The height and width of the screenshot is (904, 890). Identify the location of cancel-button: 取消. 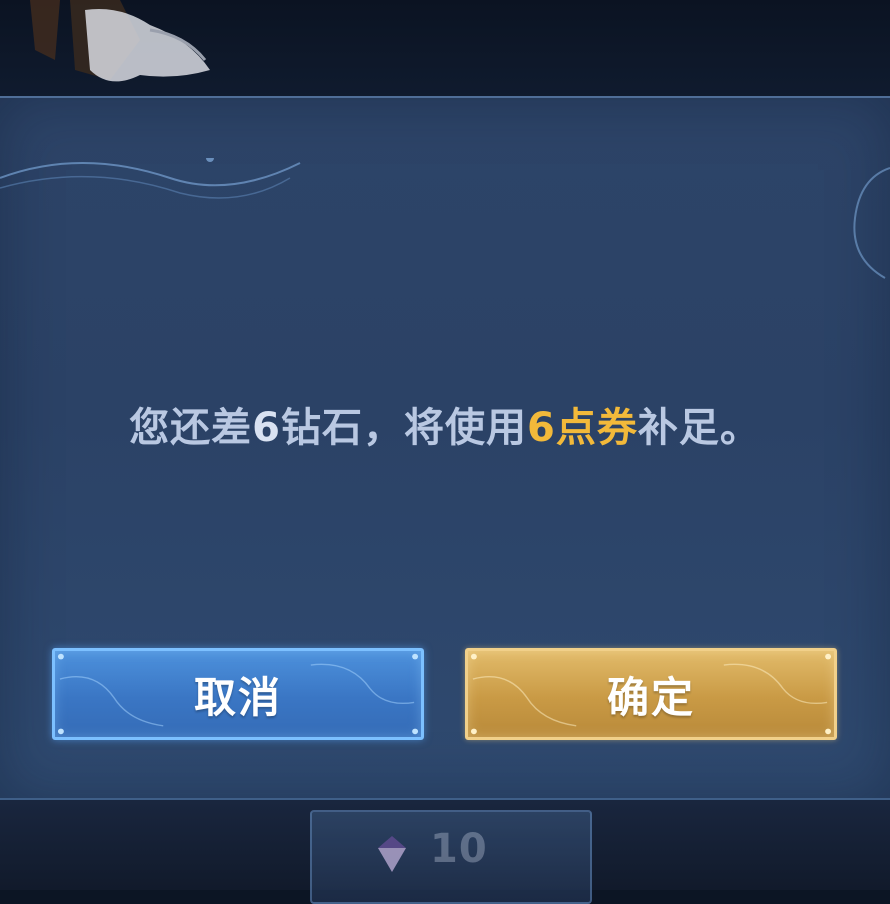
(238, 694).